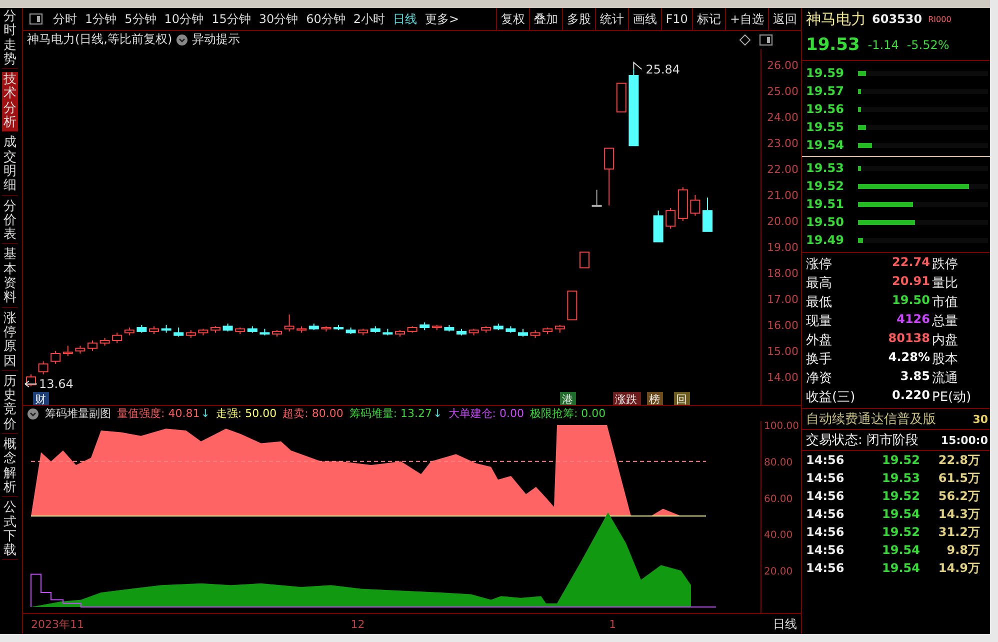 The height and width of the screenshot is (642, 998). I want to click on stock-code: 603530, so click(897, 19).